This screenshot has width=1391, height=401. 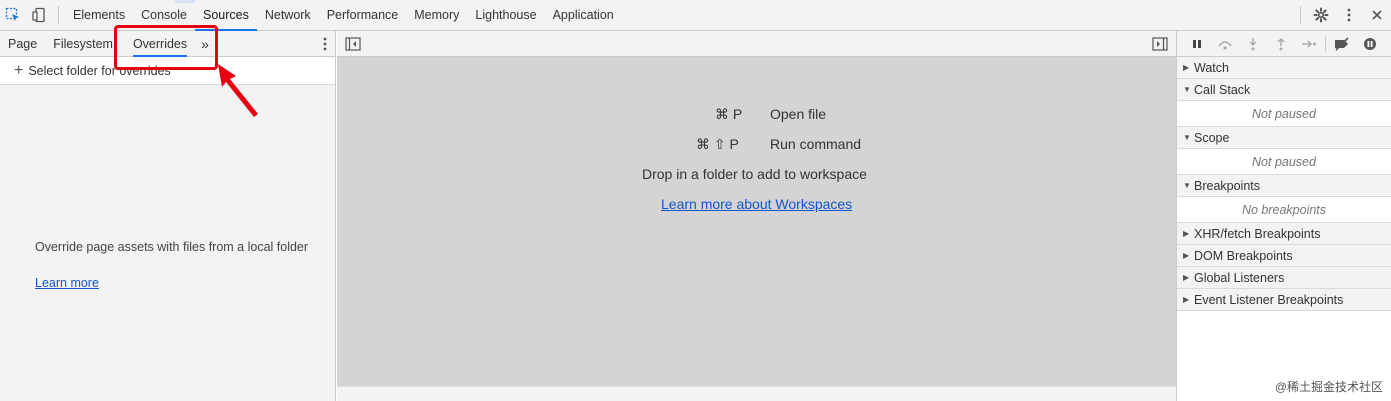 What do you see at coordinates (238, 90) in the screenshot?
I see `annotation-arrow-icon` at bounding box center [238, 90].